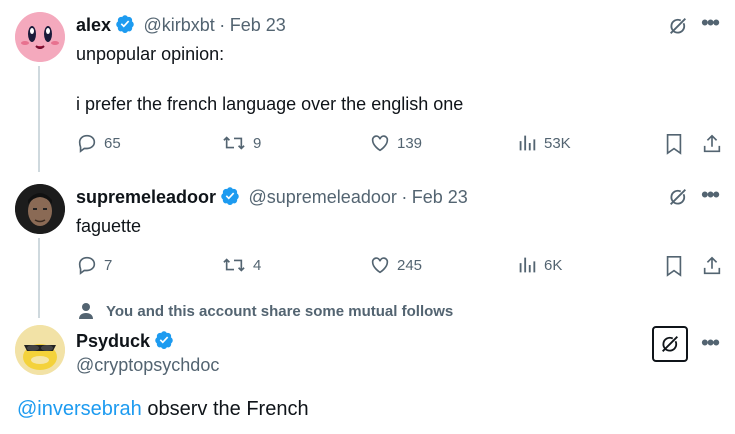 This screenshot has height=434, width=735. Describe the element at coordinates (257, 265) in the screenshot. I see `repost-count: 4` at that location.